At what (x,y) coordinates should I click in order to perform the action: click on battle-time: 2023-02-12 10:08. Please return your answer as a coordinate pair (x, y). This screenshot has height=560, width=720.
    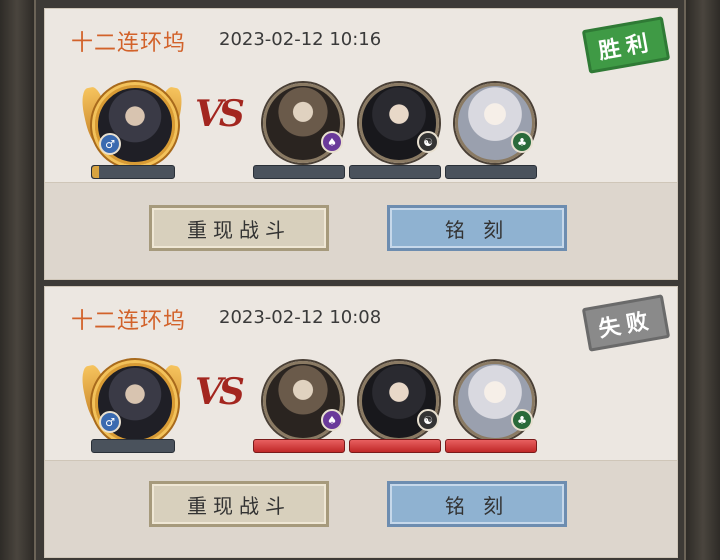
    Looking at the image, I should click on (300, 317).